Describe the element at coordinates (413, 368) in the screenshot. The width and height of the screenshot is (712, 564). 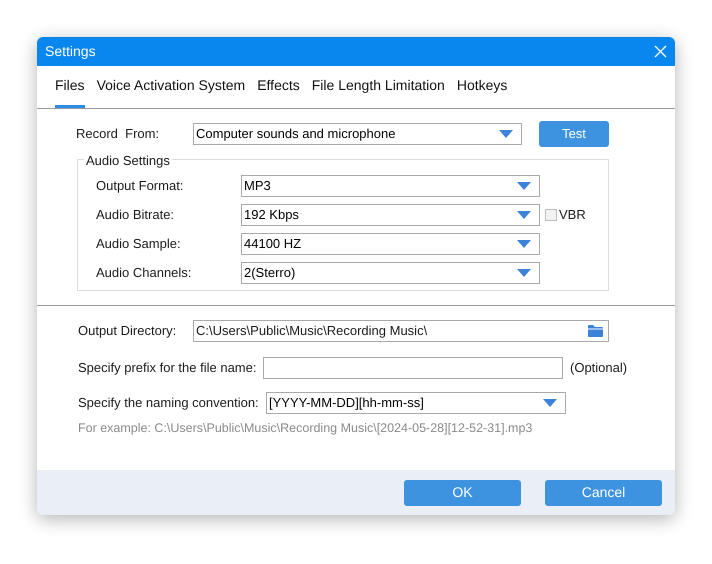
I see `prefix-field` at that location.